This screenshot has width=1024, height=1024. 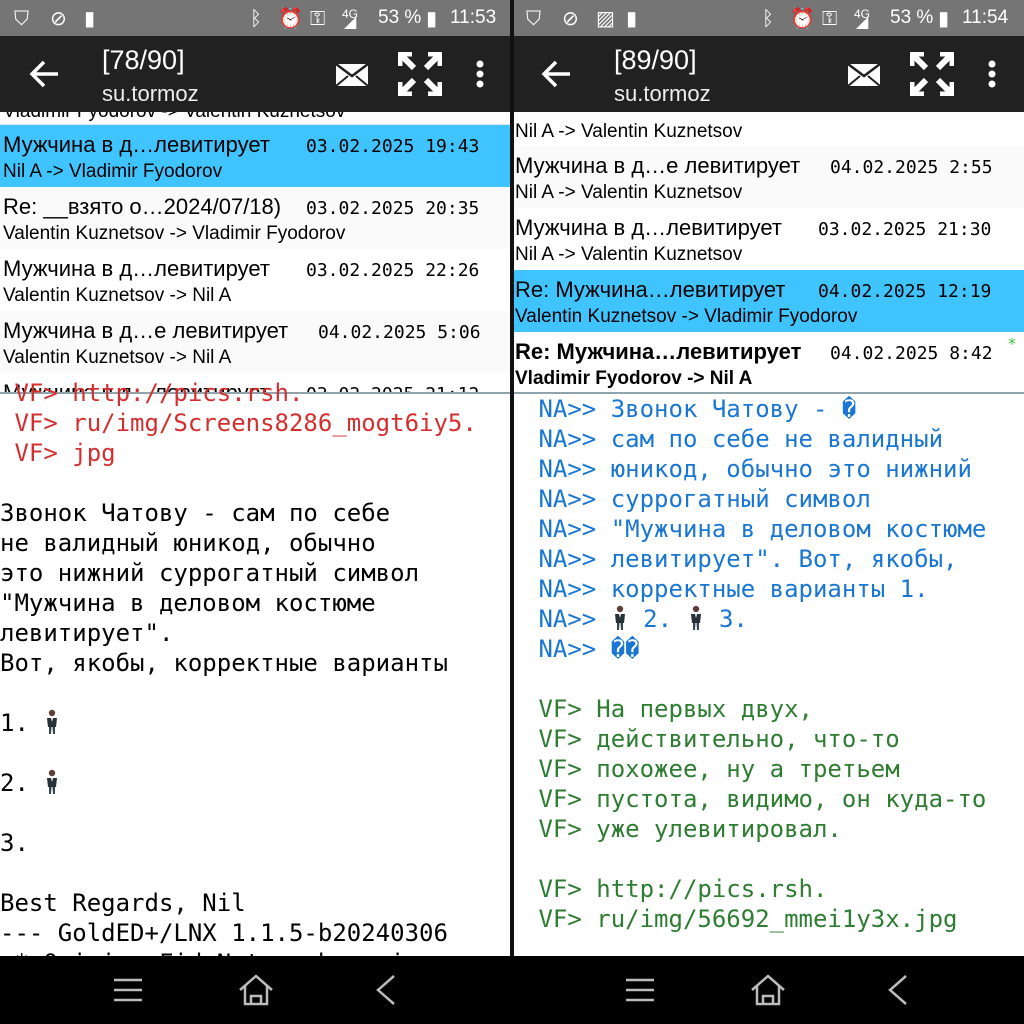 What do you see at coordinates (21, 18) in the screenshot?
I see `shield-icon: ⛉` at bounding box center [21, 18].